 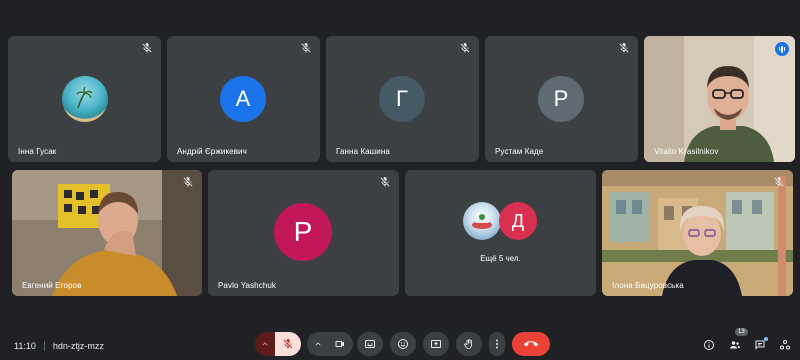 I want to click on people-button, so click(x=735, y=345).